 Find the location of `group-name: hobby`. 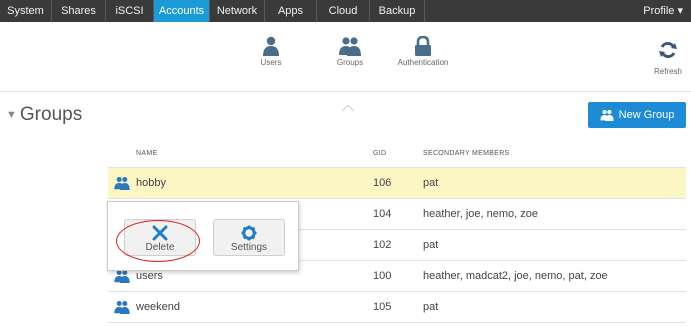

group-name: hobby is located at coordinates (151, 183).